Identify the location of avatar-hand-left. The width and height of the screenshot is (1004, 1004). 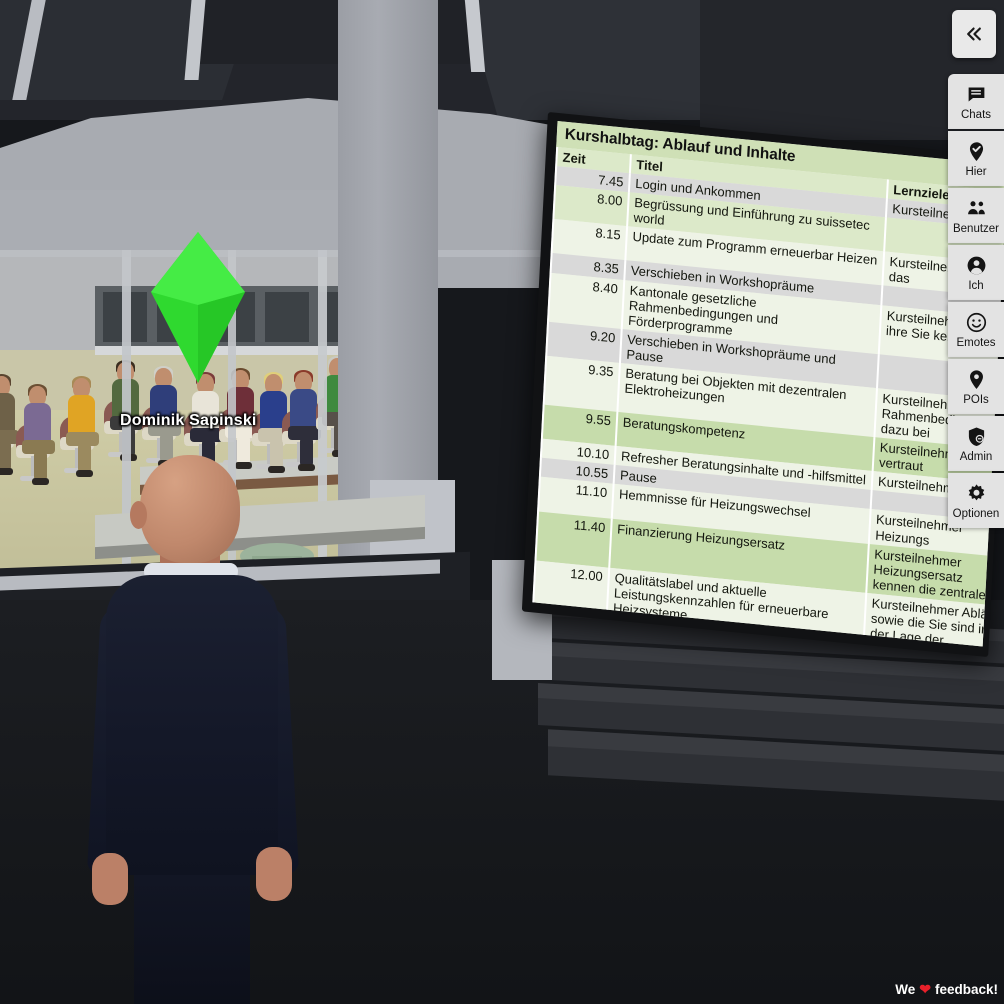
(110, 879).